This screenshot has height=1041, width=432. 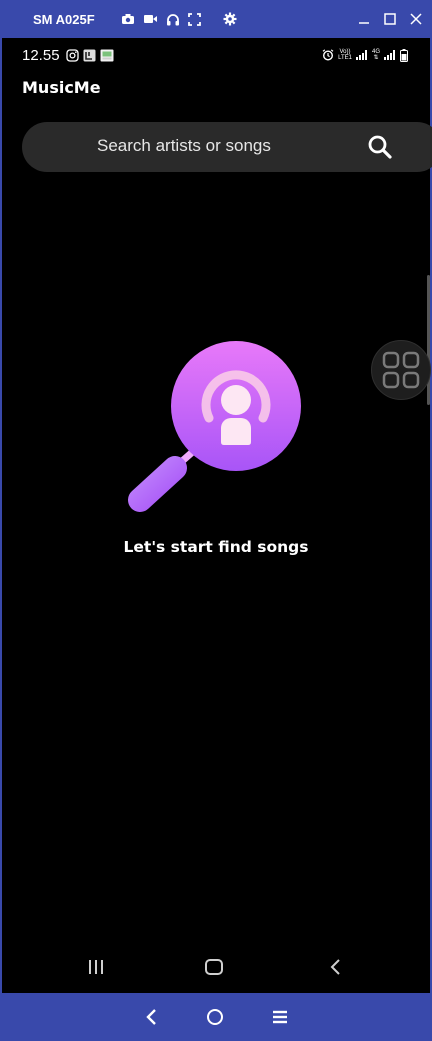 What do you see at coordinates (107, 55) in the screenshot?
I see `image-icon` at bounding box center [107, 55].